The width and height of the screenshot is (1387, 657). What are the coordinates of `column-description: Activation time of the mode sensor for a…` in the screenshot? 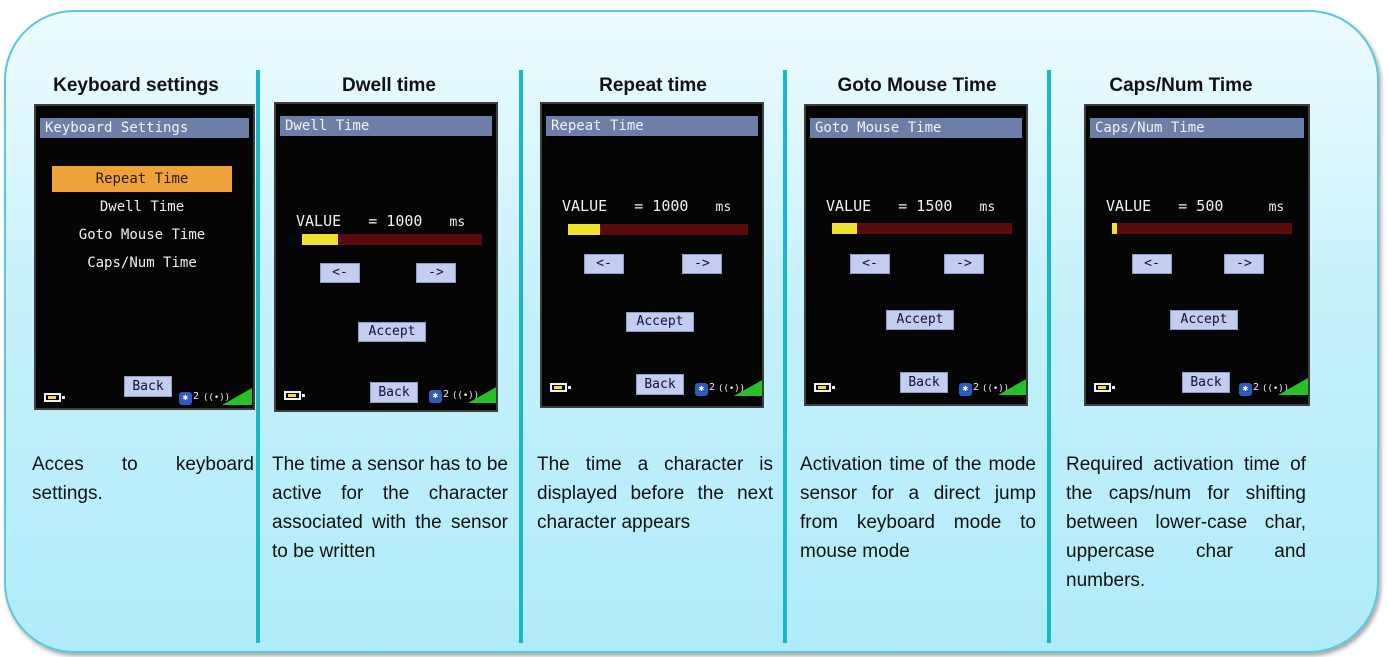 It's located at (918, 508).